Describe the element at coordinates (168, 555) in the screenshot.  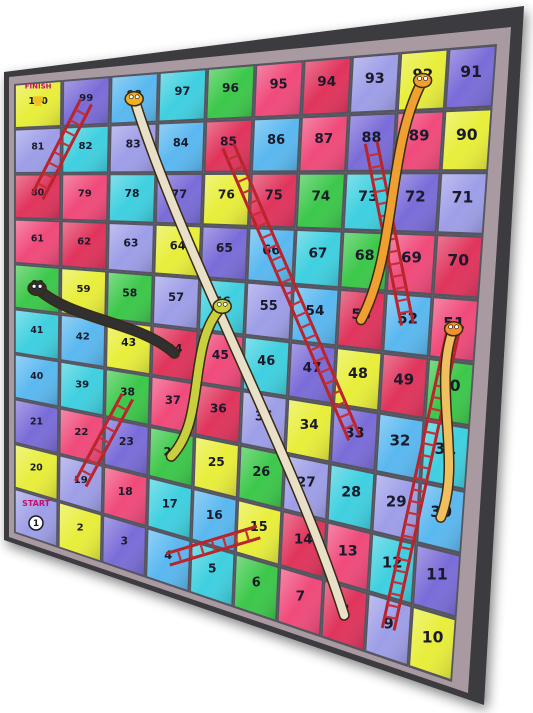
I see `cell-number: 4` at that location.